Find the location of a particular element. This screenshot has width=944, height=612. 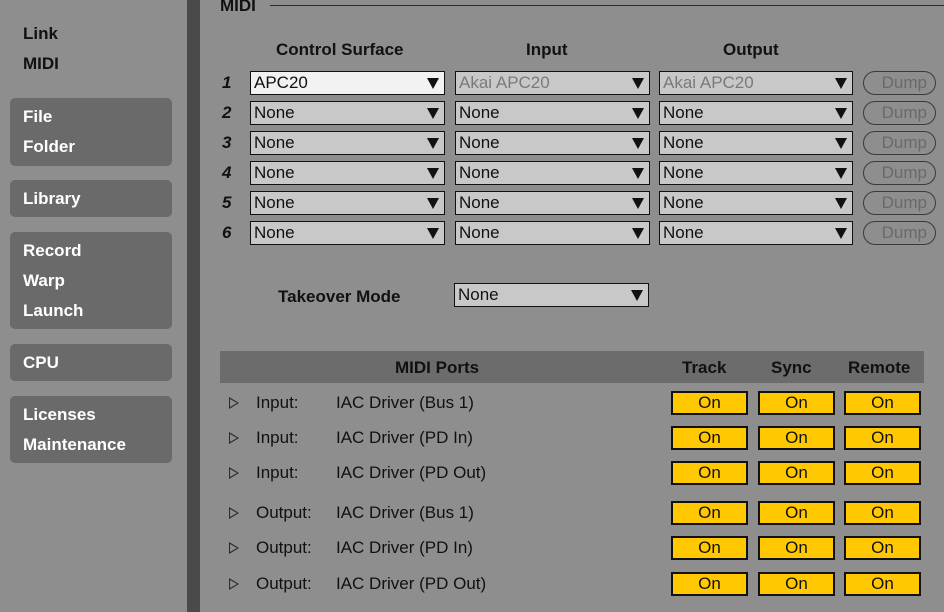

sidebar-group-link-midi: Link MIDI is located at coordinates (98, 55).